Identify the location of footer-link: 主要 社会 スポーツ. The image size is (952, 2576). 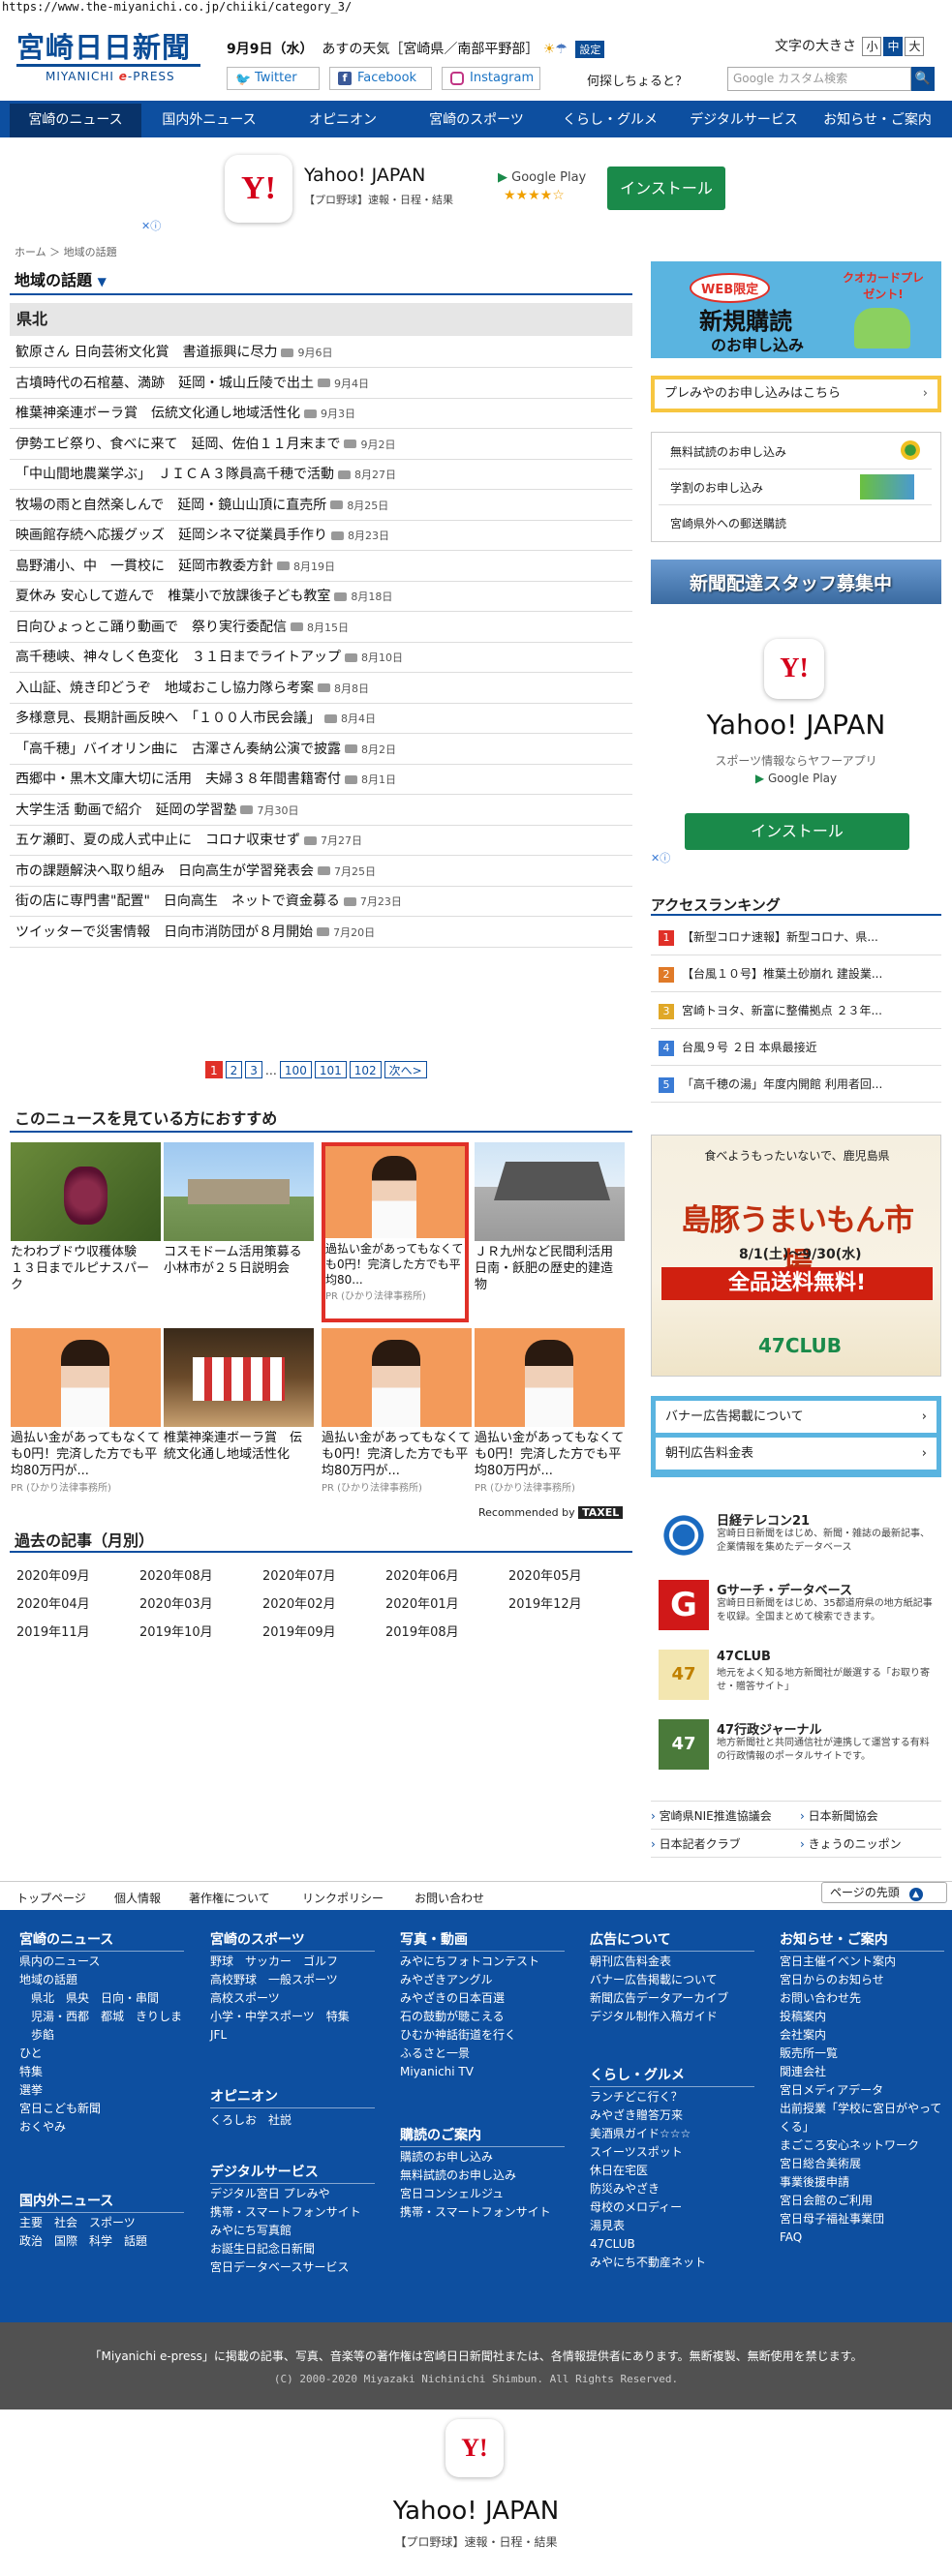
(83, 2223).